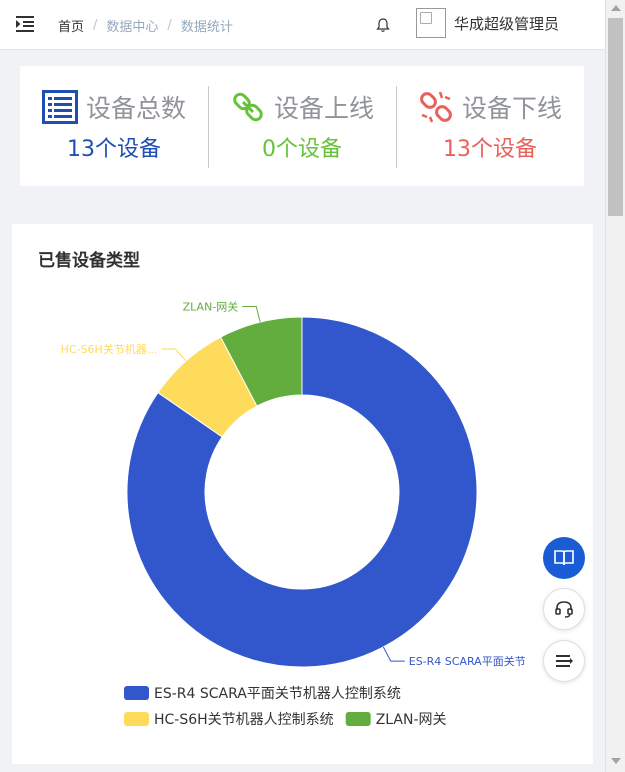 This screenshot has width=625, height=772. Describe the element at coordinates (114, 126) in the screenshot. I see `stat-total-devices: 设备总数 13个设备` at that location.